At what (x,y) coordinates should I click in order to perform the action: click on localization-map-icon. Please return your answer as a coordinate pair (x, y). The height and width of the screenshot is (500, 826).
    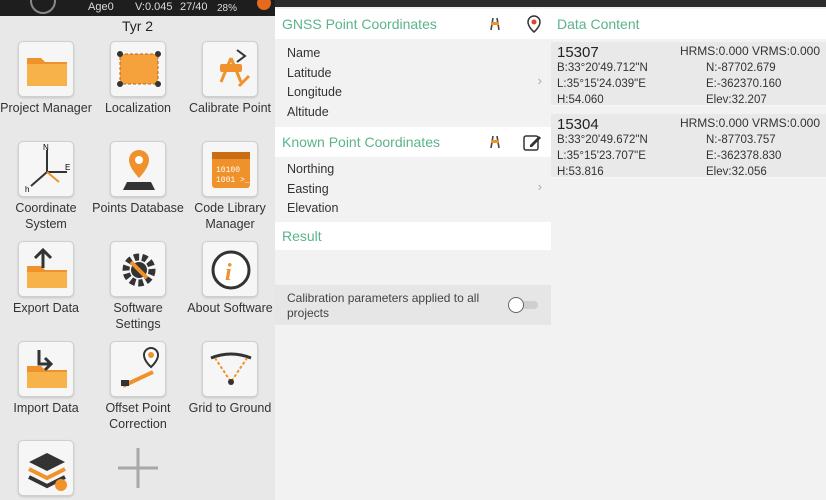
    Looking at the image, I should click on (138, 69).